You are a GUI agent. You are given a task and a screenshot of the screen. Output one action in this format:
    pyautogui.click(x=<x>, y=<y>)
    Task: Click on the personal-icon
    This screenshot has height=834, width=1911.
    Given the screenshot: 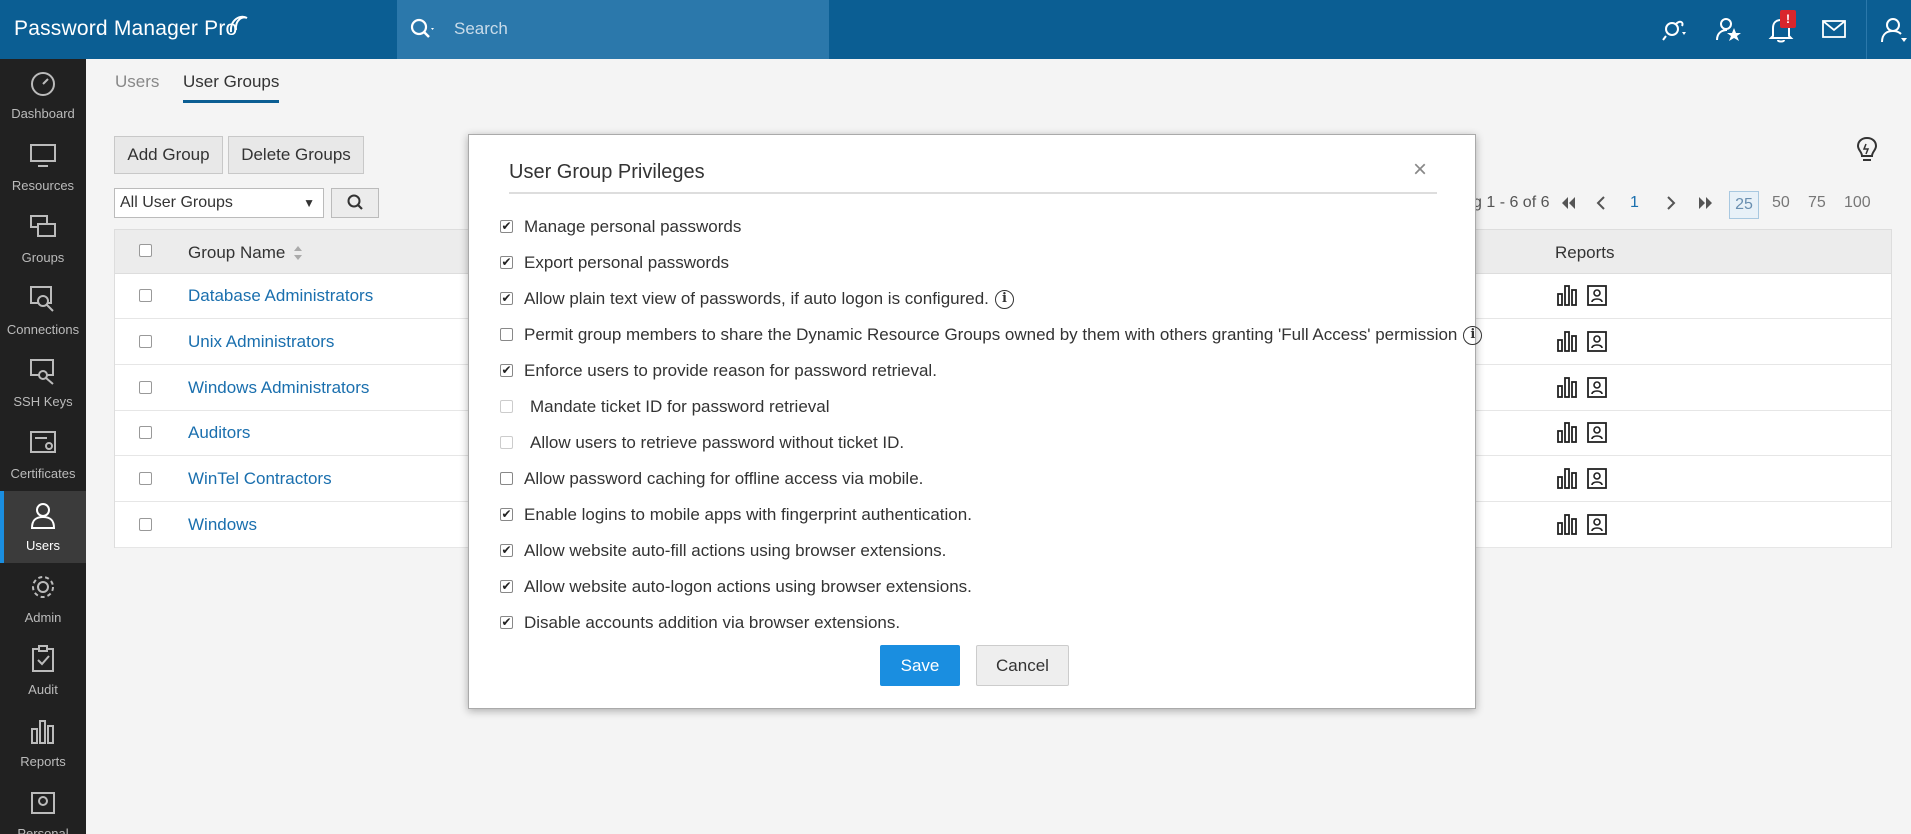 What is the action you would take?
    pyautogui.click(x=43, y=803)
    